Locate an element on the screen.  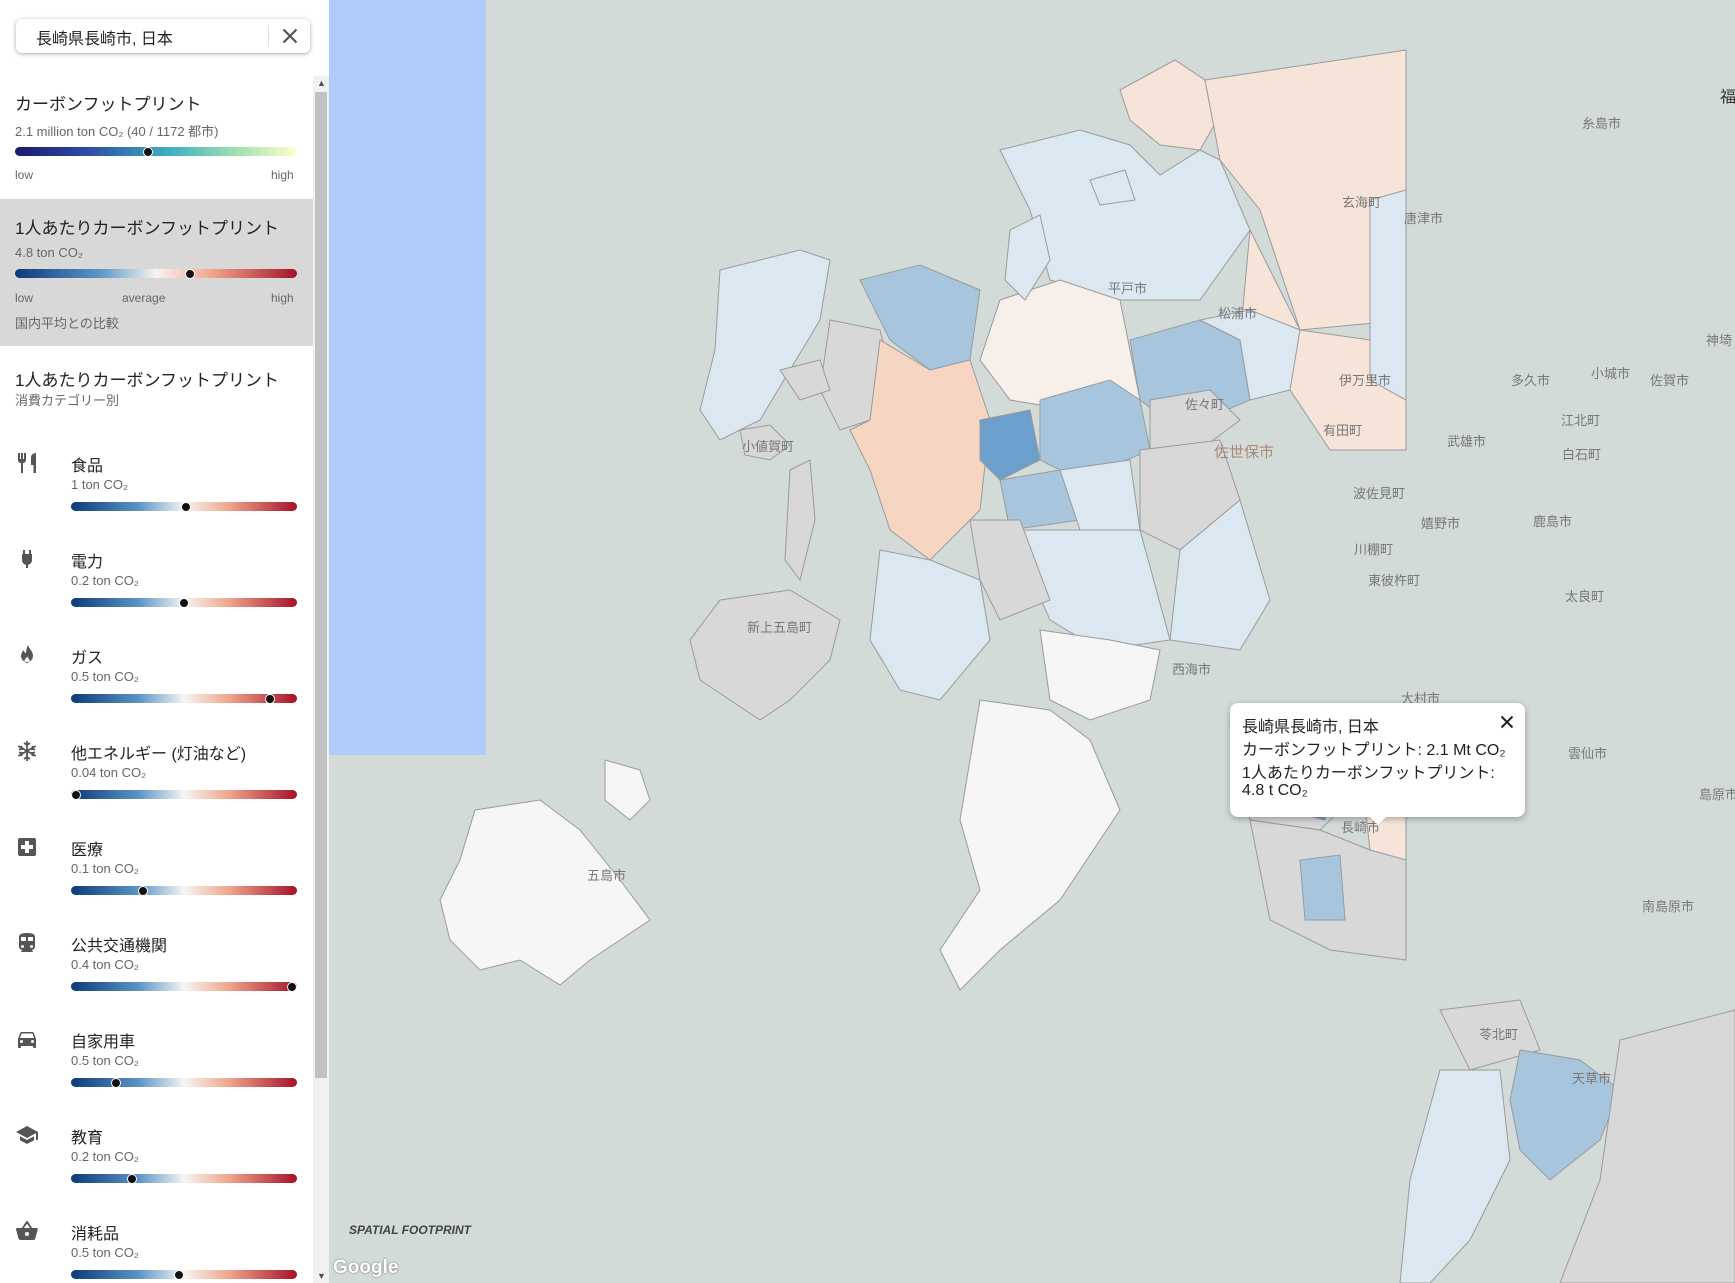
place-label: 玄海町 is located at coordinates (1362, 202).